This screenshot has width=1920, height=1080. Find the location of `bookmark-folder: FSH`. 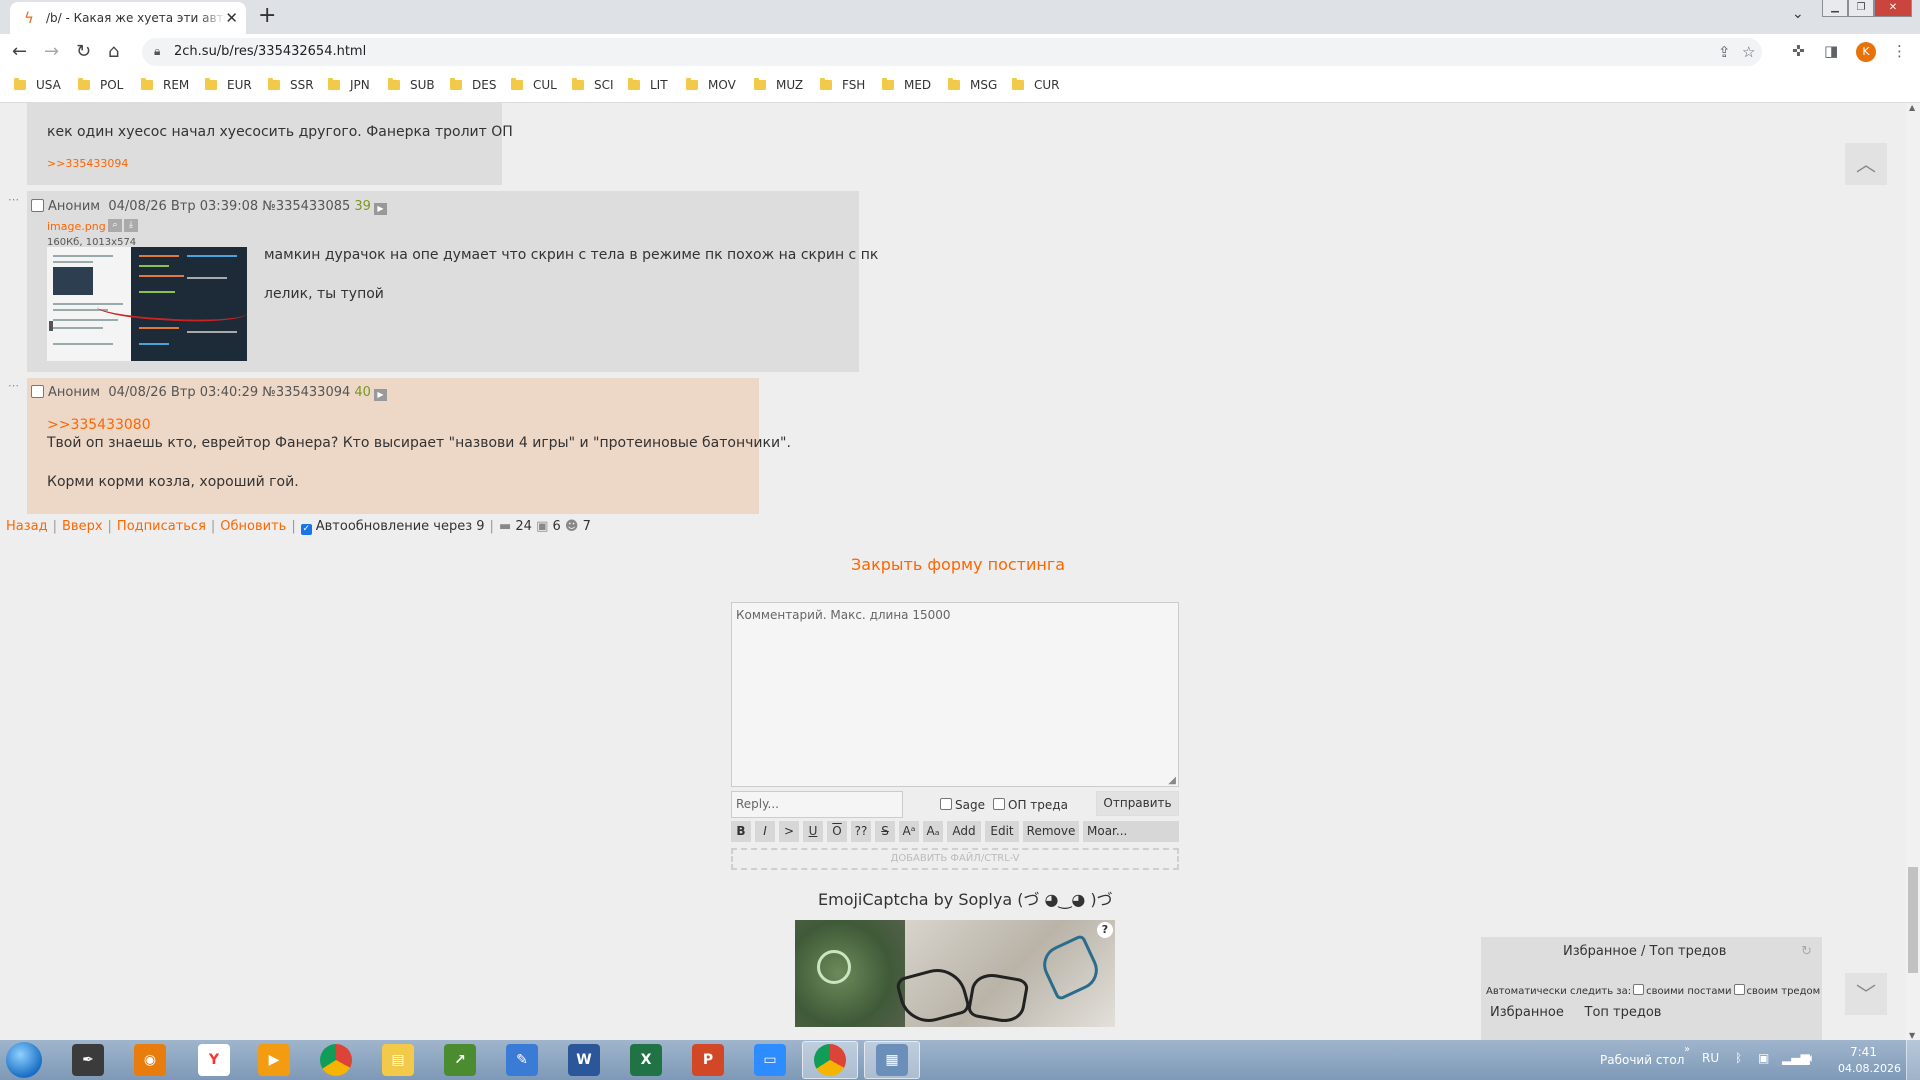

bookmark-folder: FSH is located at coordinates (842, 85).